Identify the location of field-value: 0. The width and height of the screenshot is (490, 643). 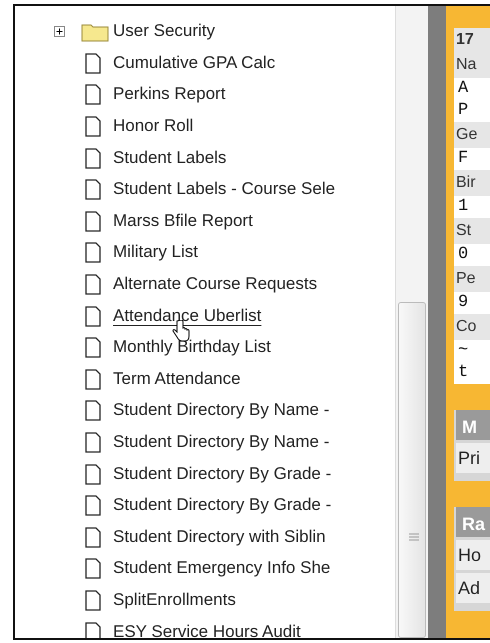
(472, 255).